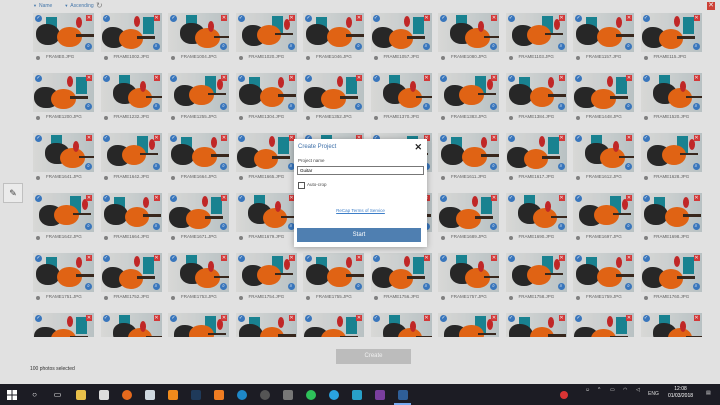  What do you see at coordinates (287, 394) in the screenshot?
I see `calculator-icon` at bounding box center [287, 394].